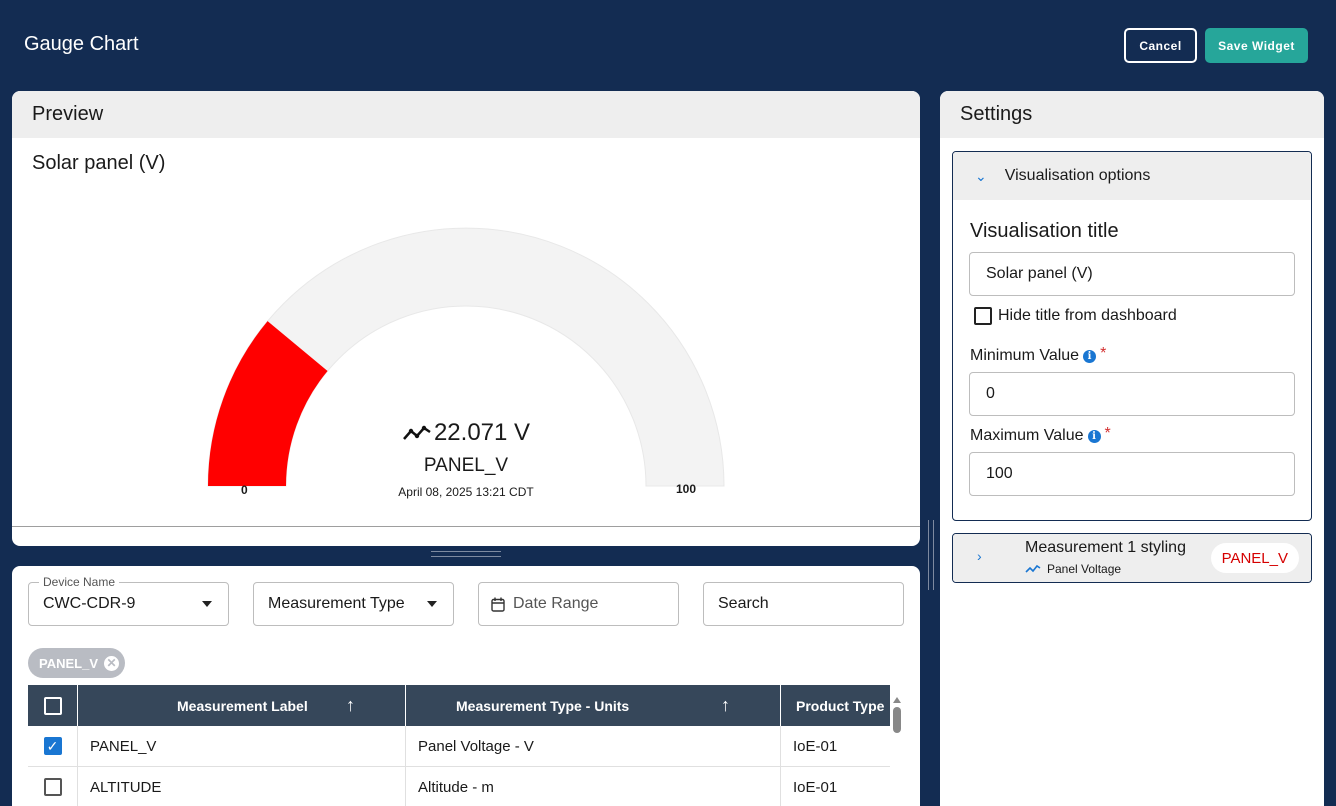 The width and height of the screenshot is (1336, 806). What do you see at coordinates (981, 175) in the screenshot?
I see `chevron-down-icon: ⌄` at bounding box center [981, 175].